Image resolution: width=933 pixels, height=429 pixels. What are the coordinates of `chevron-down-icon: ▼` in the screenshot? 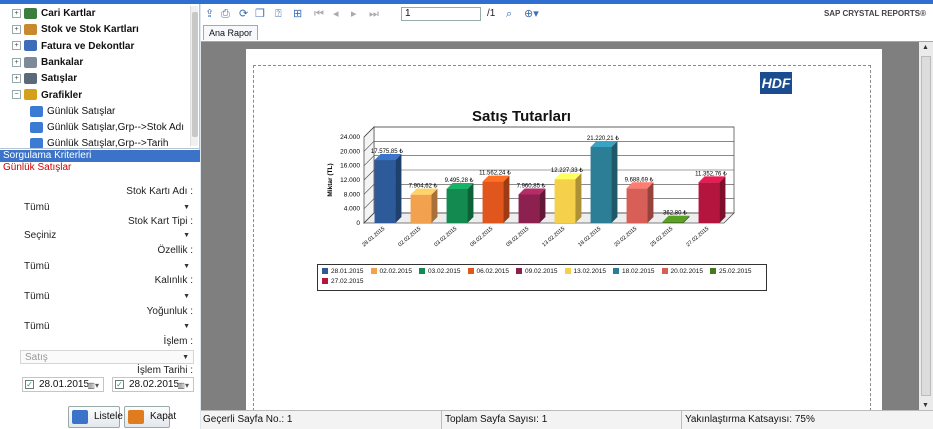 It's located at (186, 207).